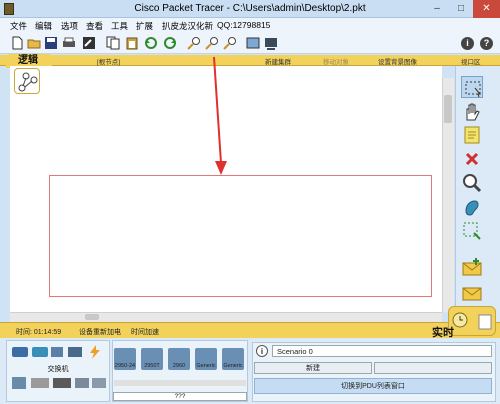 This screenshot has width=500, height=404. I want to click on minimize-button: –, so click(437, 9).